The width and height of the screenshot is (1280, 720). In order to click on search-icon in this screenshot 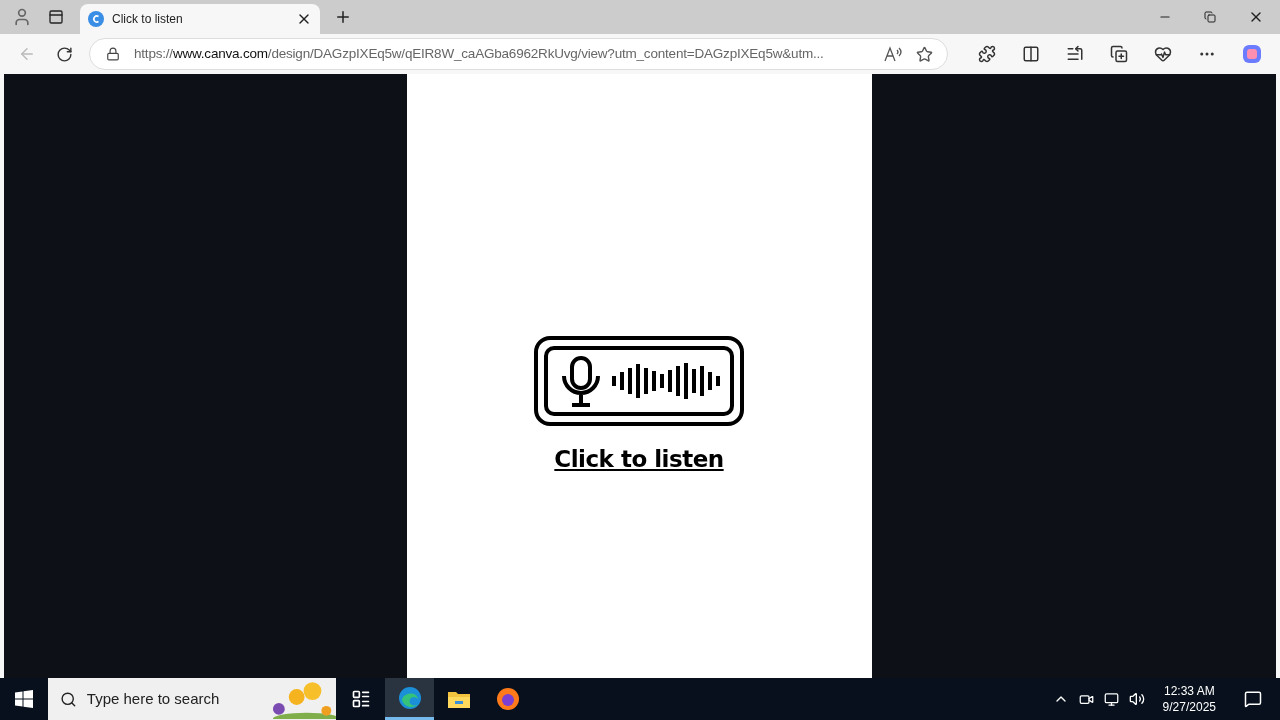, I will do `click(68, 699)`.